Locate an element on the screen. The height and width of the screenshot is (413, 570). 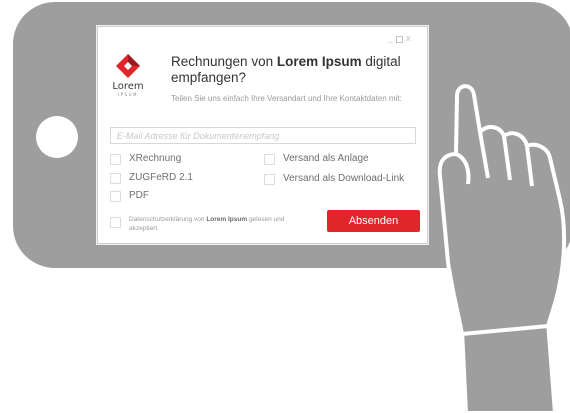
headline-brand: Lorem Ipsum is located at coordinates (319, 61).